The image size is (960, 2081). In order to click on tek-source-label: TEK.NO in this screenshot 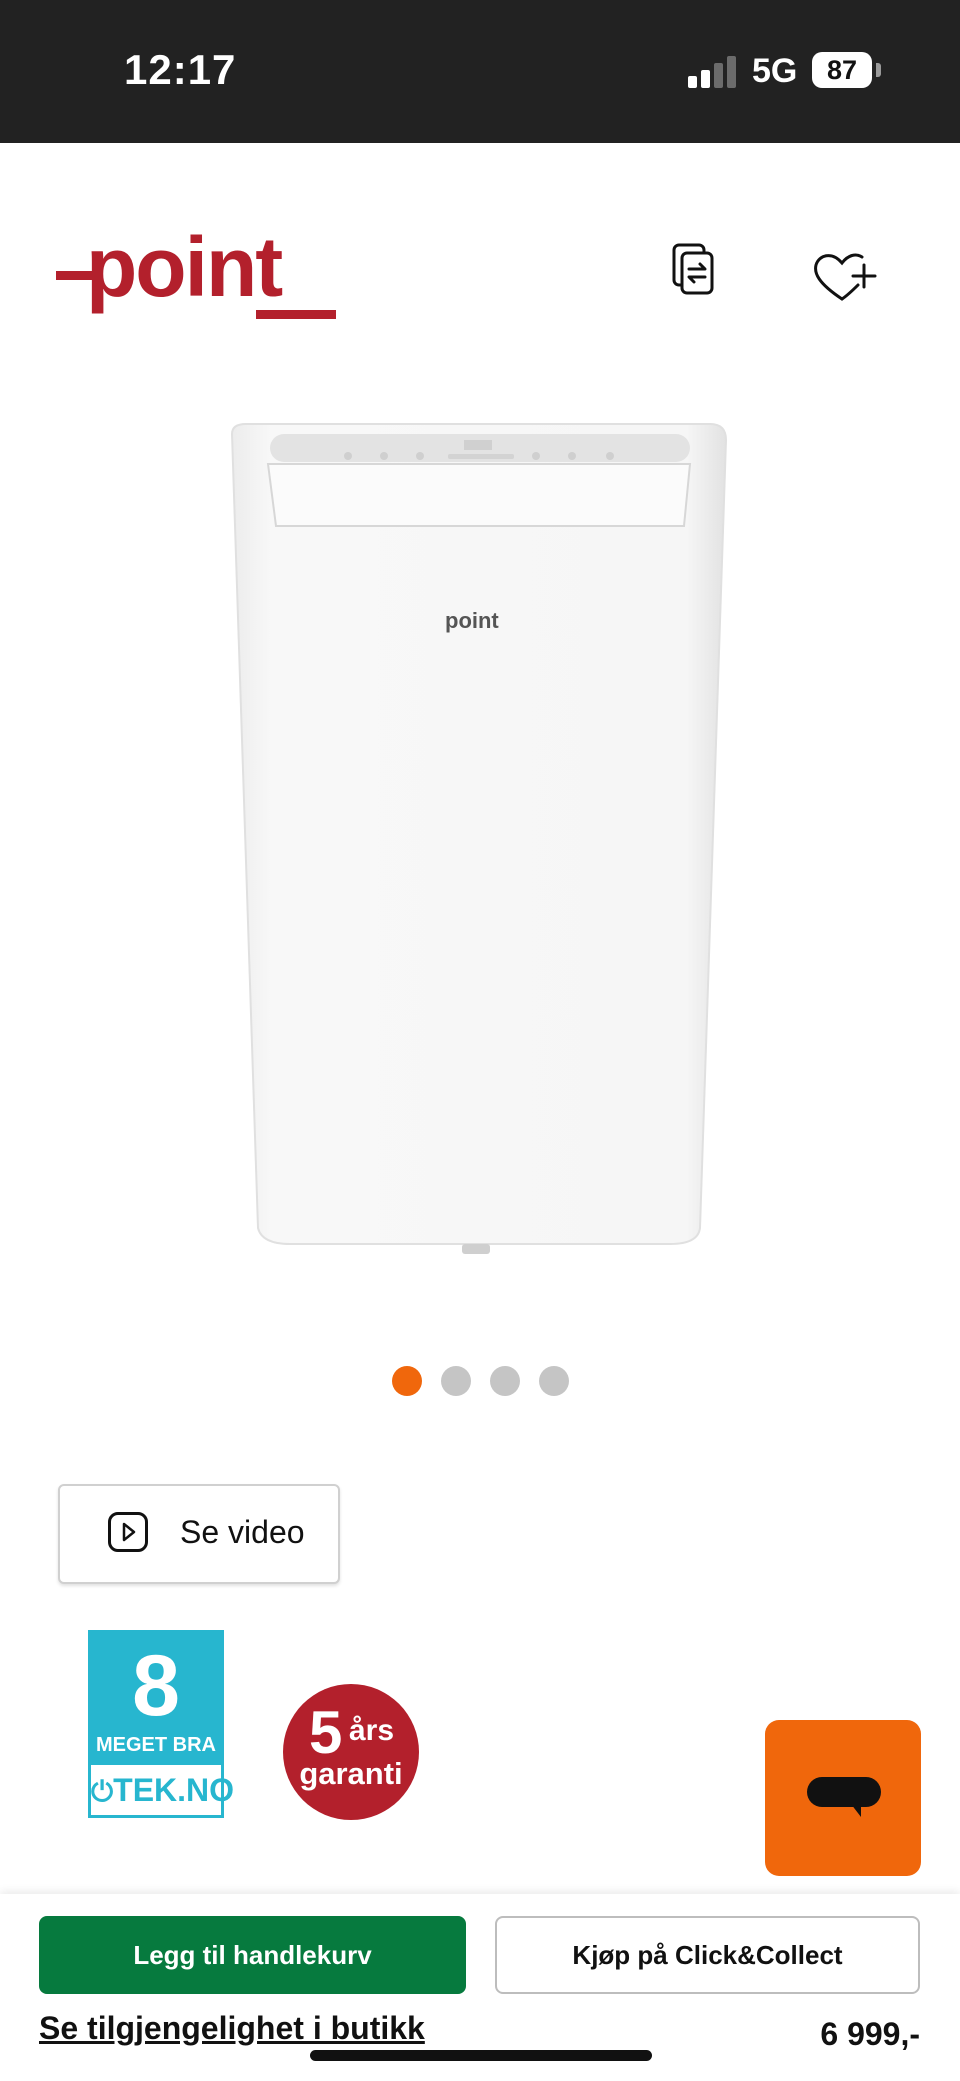, I will do `click(174, 1790)`.